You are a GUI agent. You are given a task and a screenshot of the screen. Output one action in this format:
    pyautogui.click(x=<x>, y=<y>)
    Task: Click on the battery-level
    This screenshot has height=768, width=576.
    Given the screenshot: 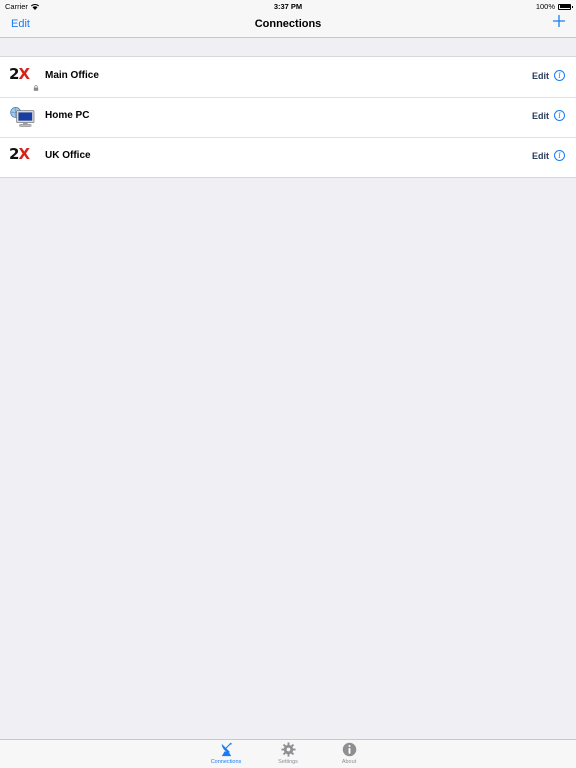 What is the action you would take?
    pyautogui.click(x=564, y=6)
    